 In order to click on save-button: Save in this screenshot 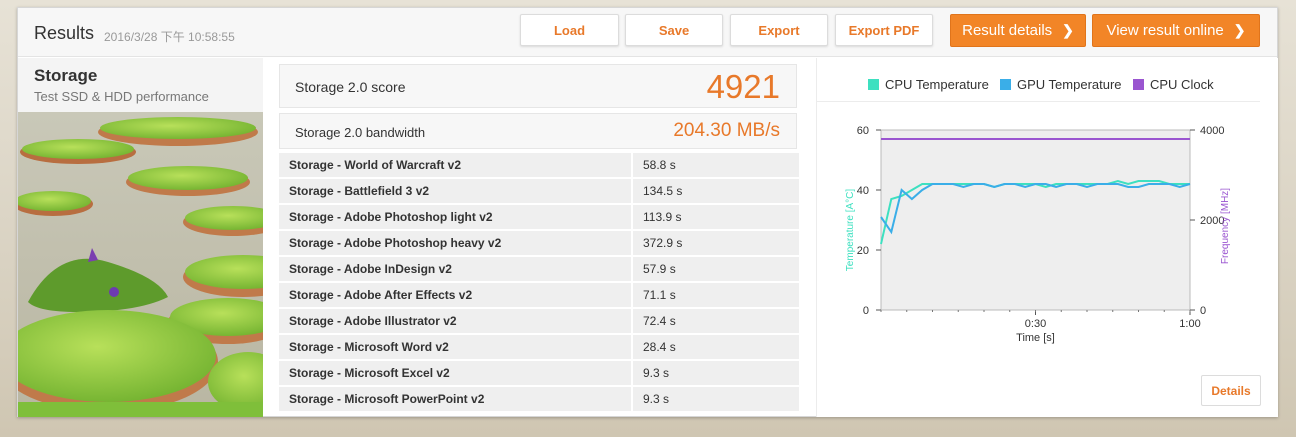, I will do `click(674, 30)`.